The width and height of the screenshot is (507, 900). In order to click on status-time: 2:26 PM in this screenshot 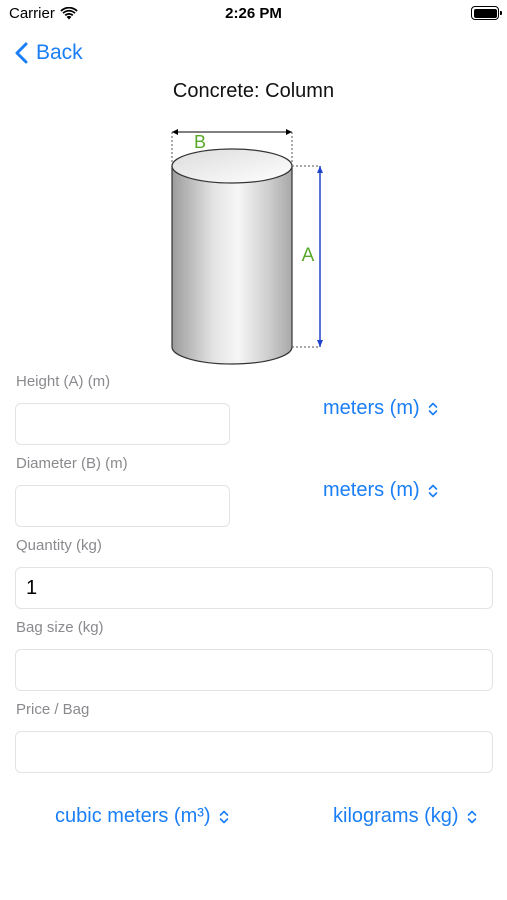, I will do `click(253, 13)`.